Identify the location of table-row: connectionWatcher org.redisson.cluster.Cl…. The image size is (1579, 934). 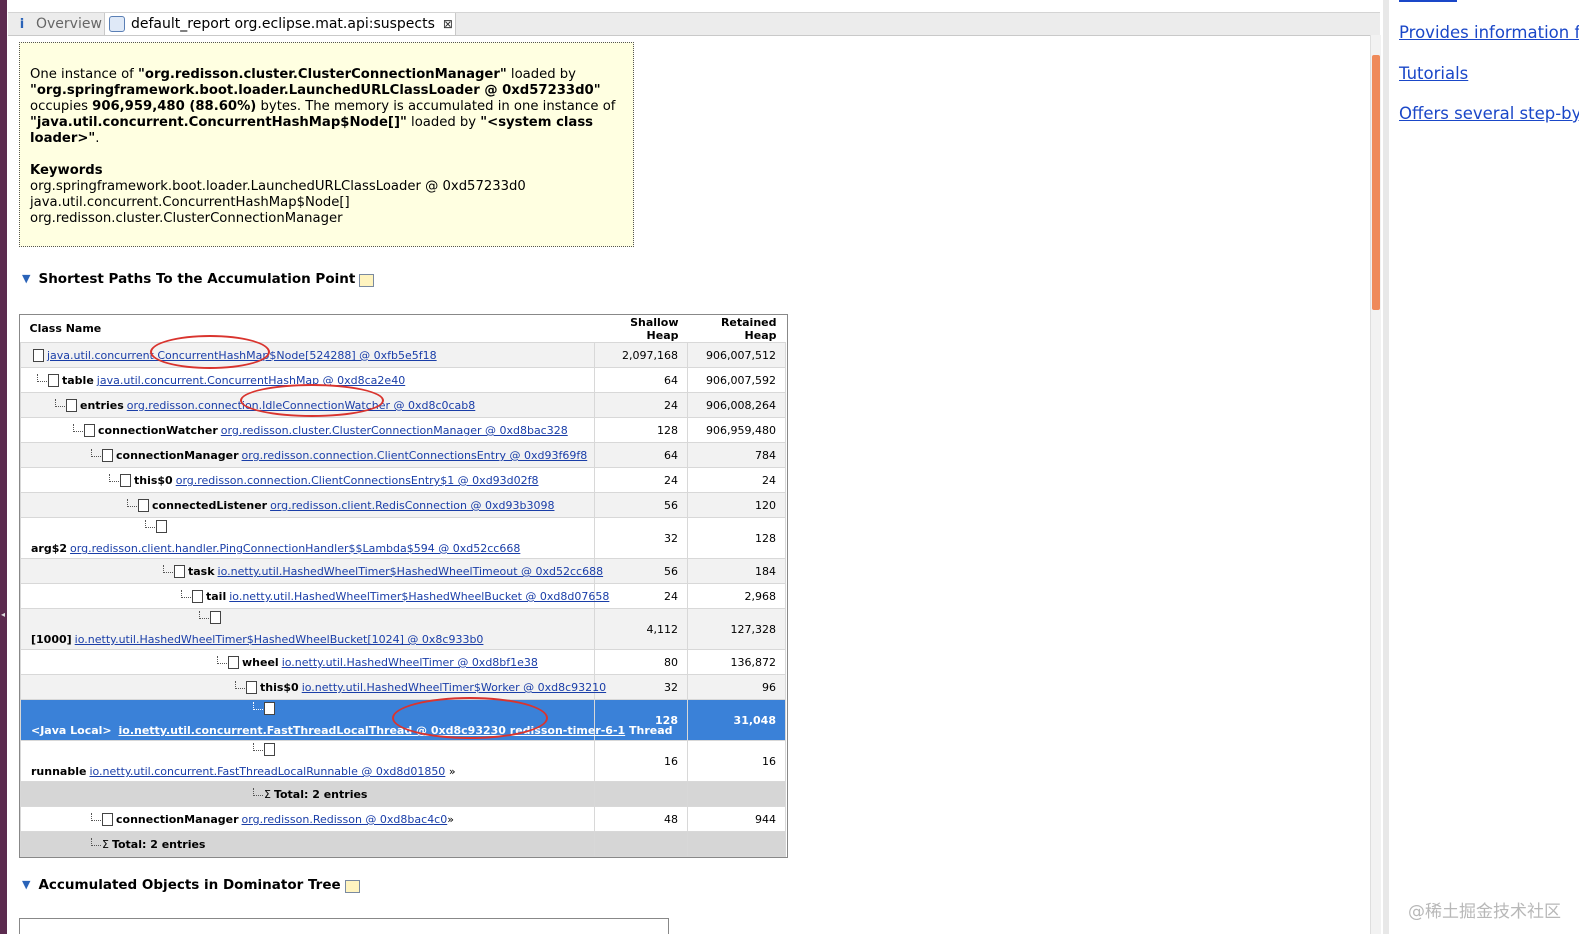
(403, 430).